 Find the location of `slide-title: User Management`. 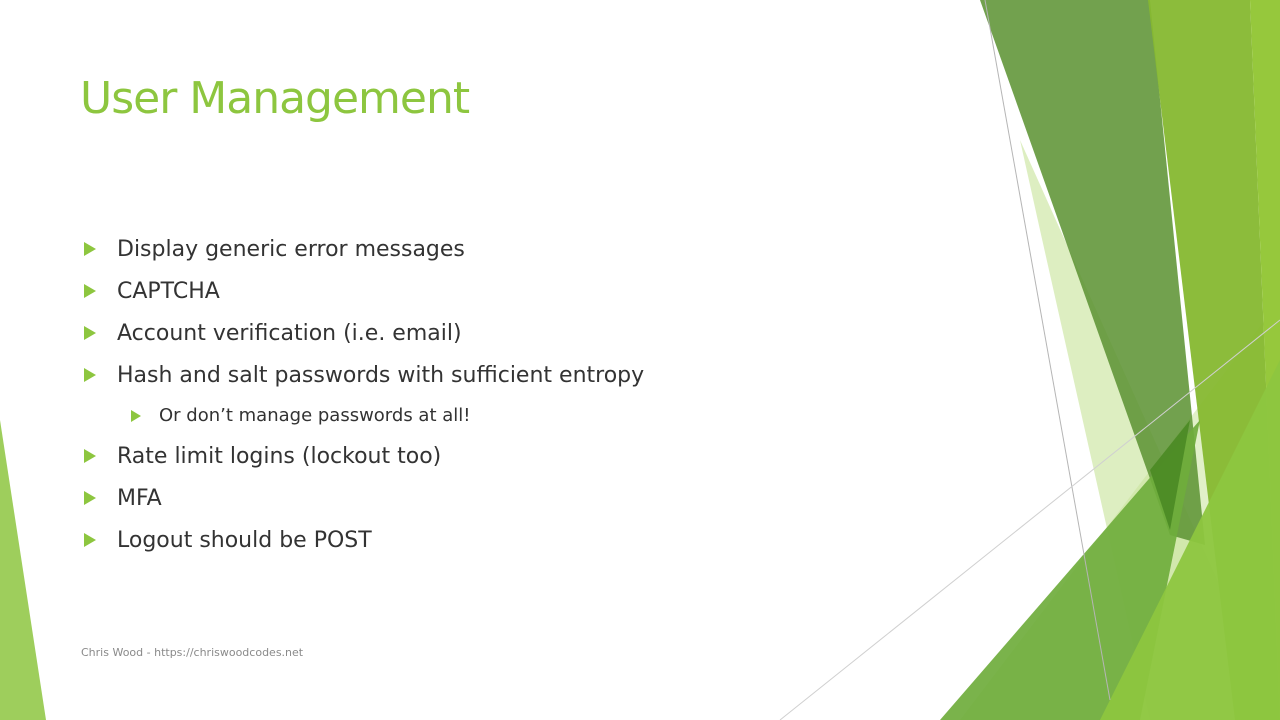

slide-title: User Management is located at coordinates (275, 98).